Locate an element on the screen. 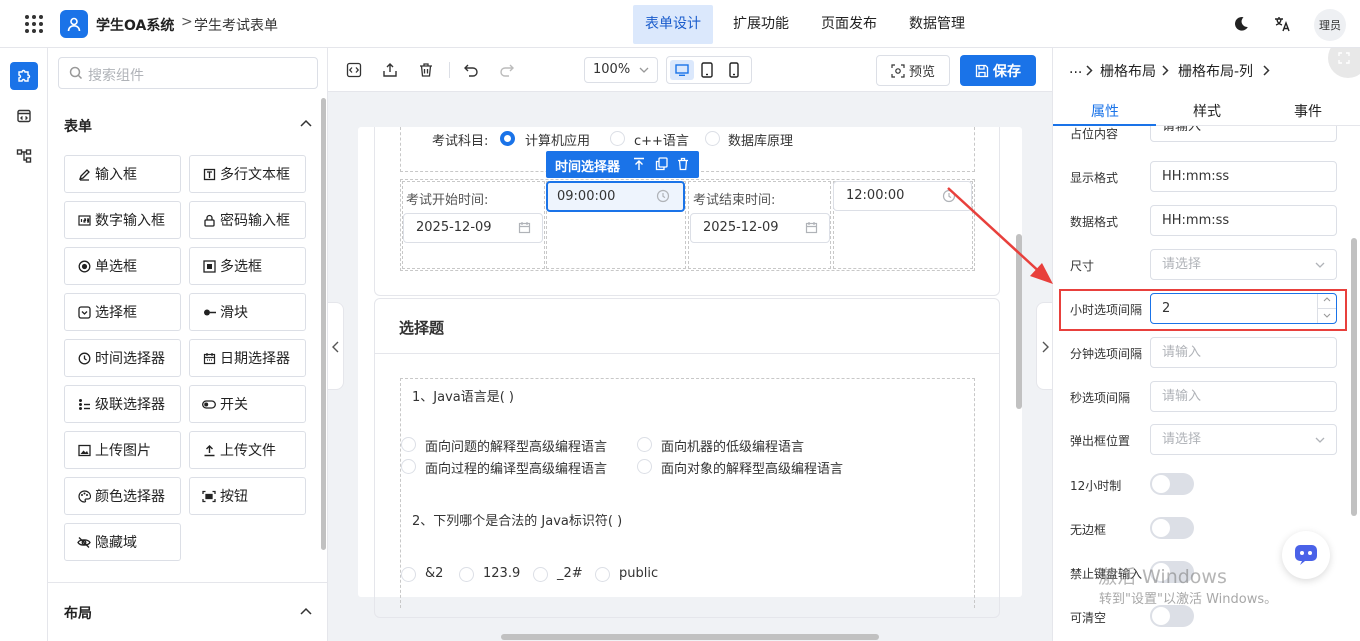  redo-icon is located at coordinates (507, 70).